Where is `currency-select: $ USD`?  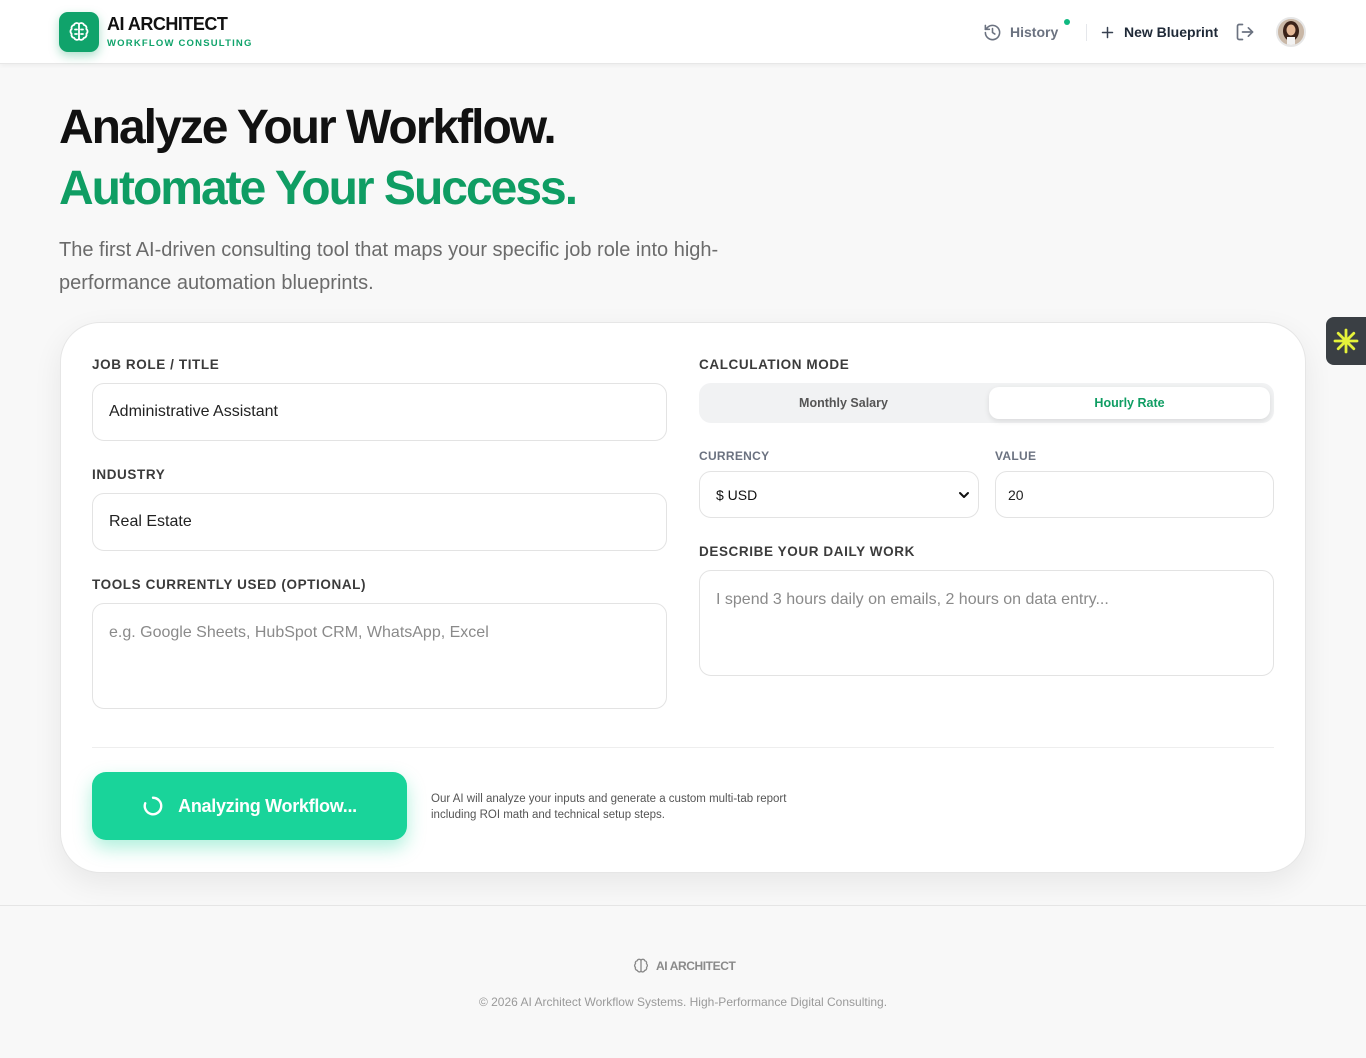 currency-select: $ USD is located at coordinates (839, 494).